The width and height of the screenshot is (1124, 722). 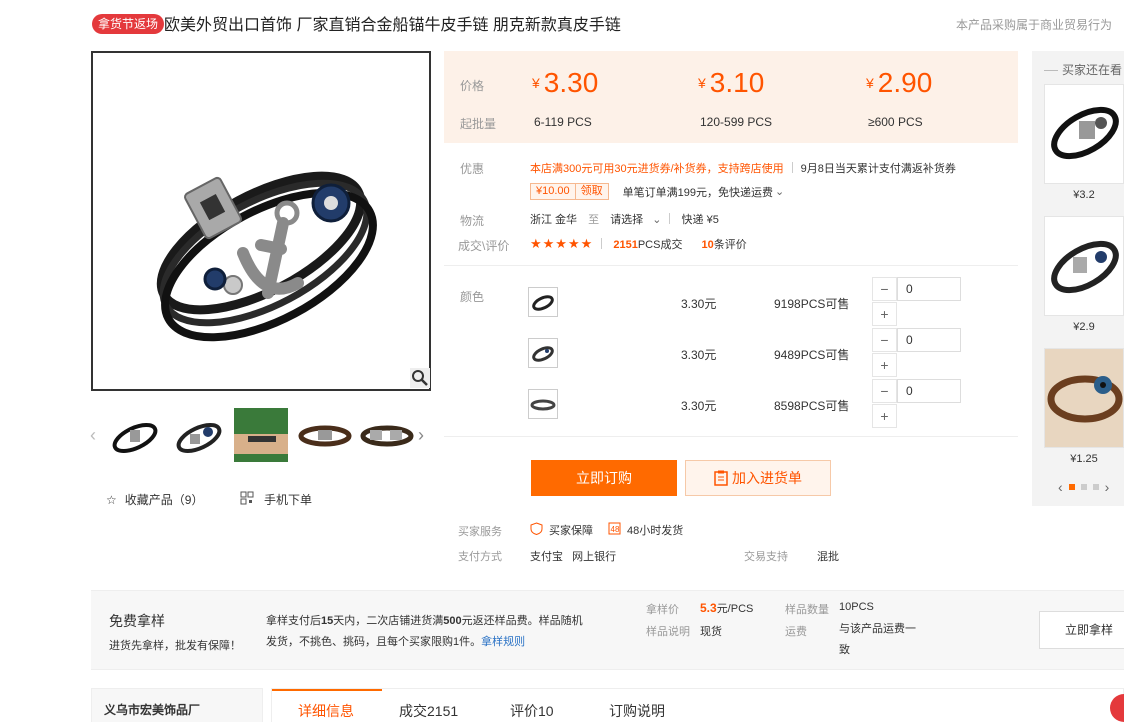 I want to click on promo-text: 本店满300元可用30元进货券/补货券，支持跨店使用, so click(x=657, y=169).